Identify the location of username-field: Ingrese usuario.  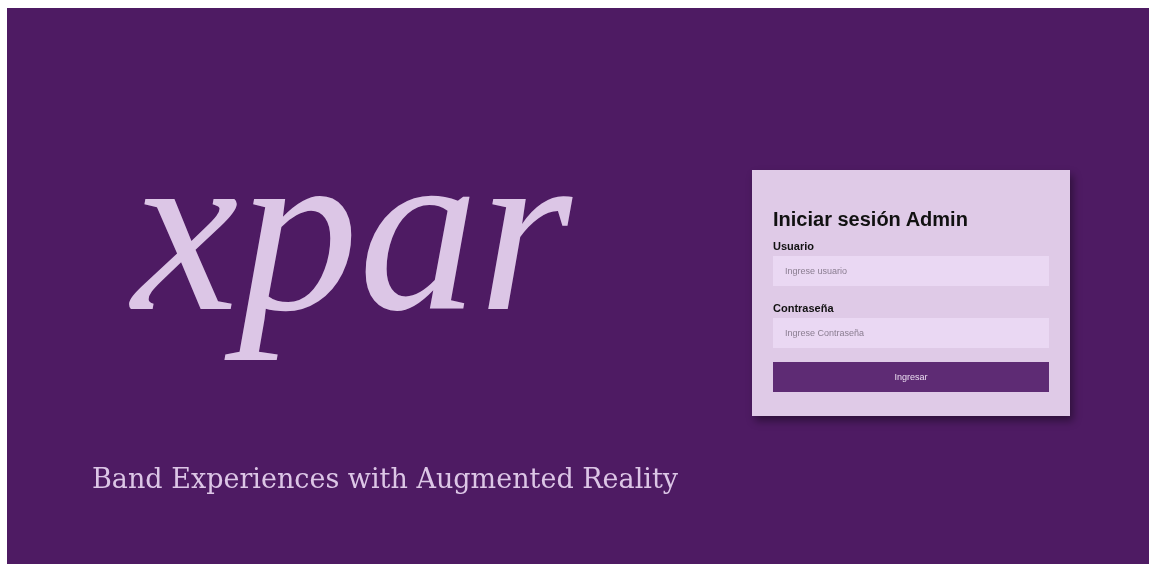
(911, 271).